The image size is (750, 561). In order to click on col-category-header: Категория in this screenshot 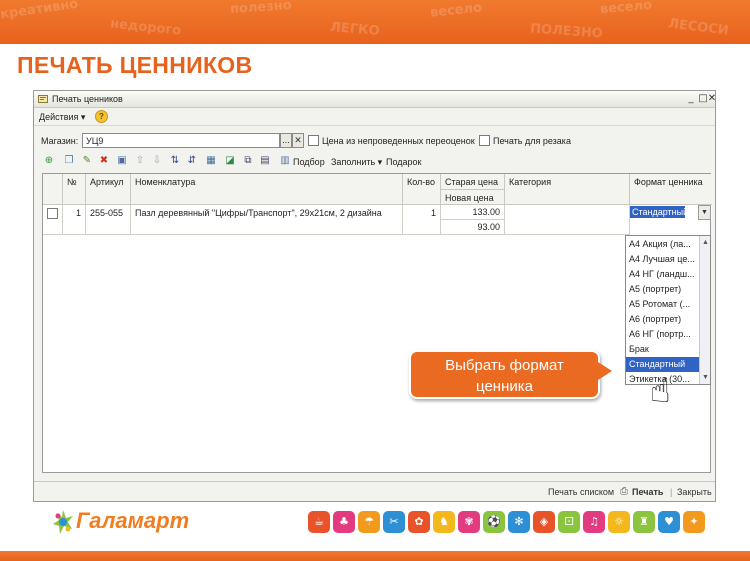, I will do `click(567, 189)`.